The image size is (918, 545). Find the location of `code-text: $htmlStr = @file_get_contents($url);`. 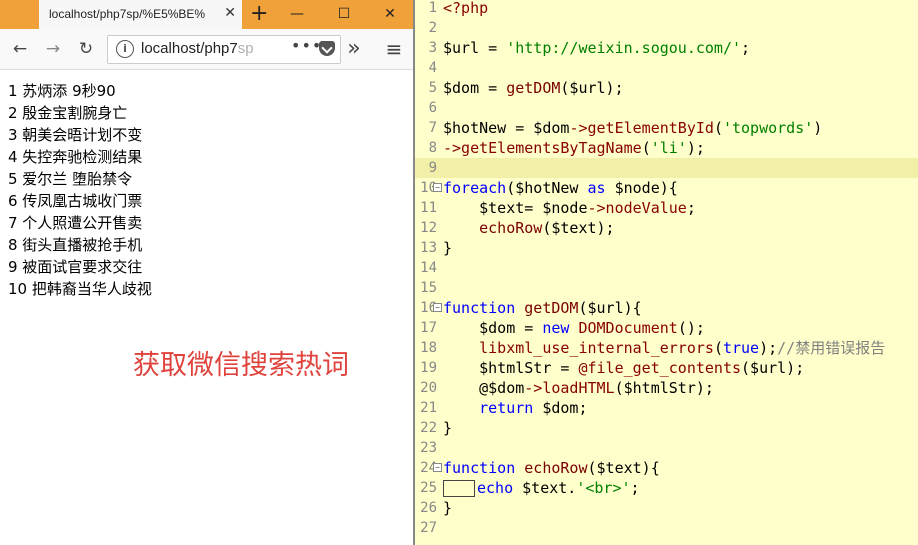

code-text: $htmlStr = @file_get_contents($url); is located at coordinates (624, 368).